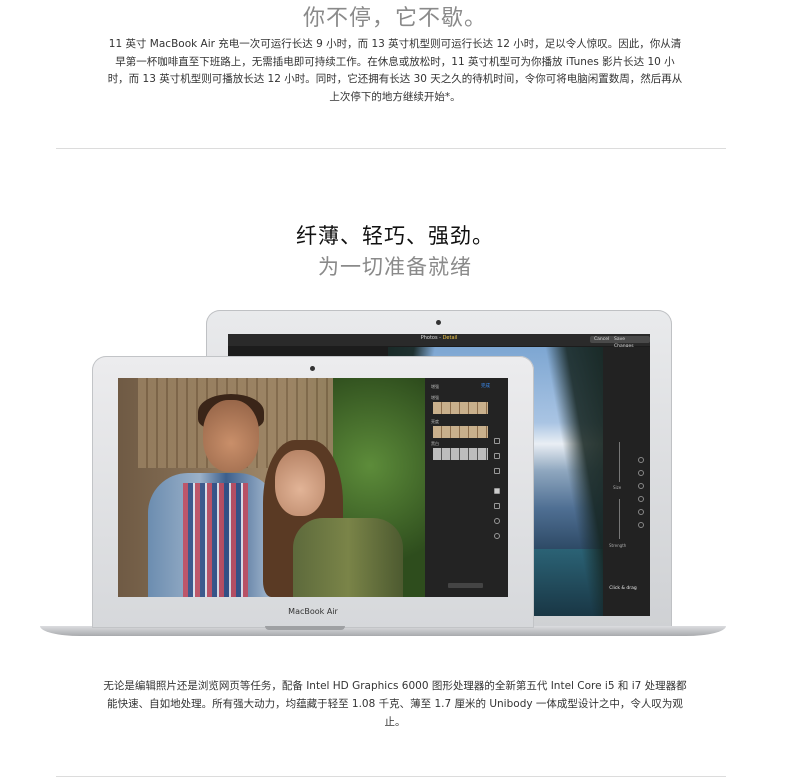  I want to click on adjust-icon, so click(497, 506).